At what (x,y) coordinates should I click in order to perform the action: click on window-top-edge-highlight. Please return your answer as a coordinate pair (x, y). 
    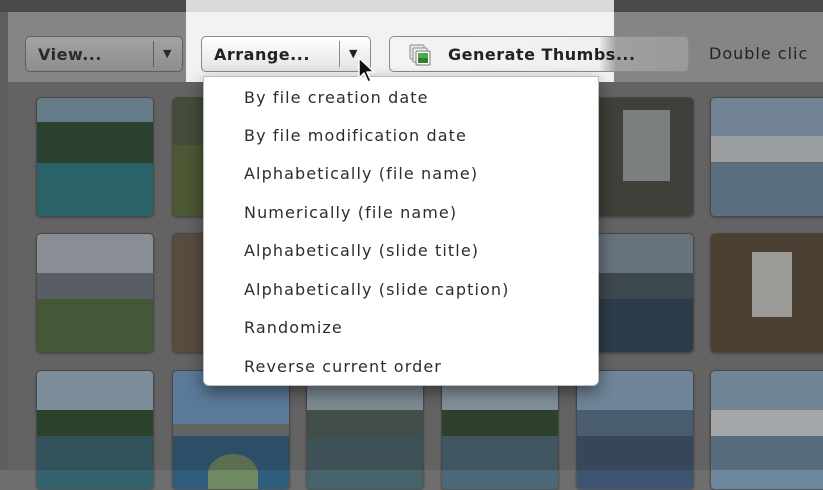
    Looking at the image, I should click on (400, 6).